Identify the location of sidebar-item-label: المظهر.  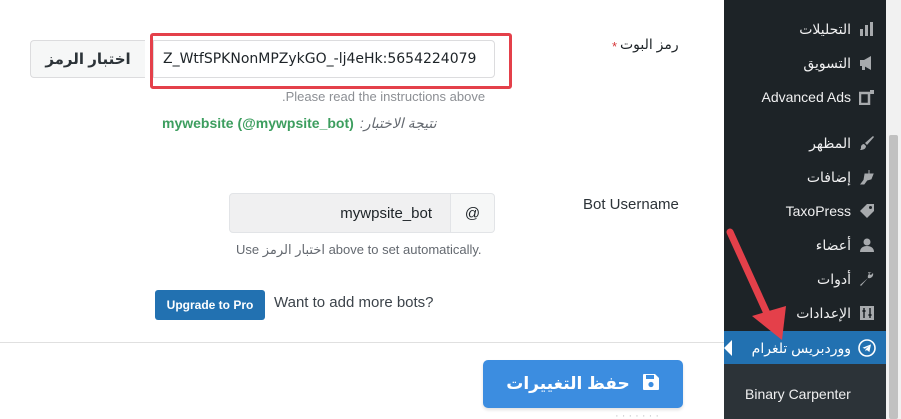
(830, 142).